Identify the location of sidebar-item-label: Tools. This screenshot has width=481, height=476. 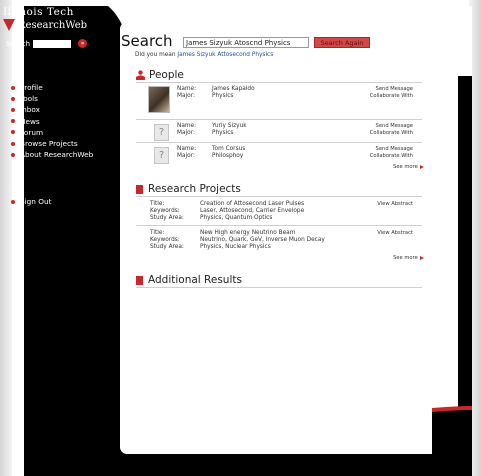
(29, 99).